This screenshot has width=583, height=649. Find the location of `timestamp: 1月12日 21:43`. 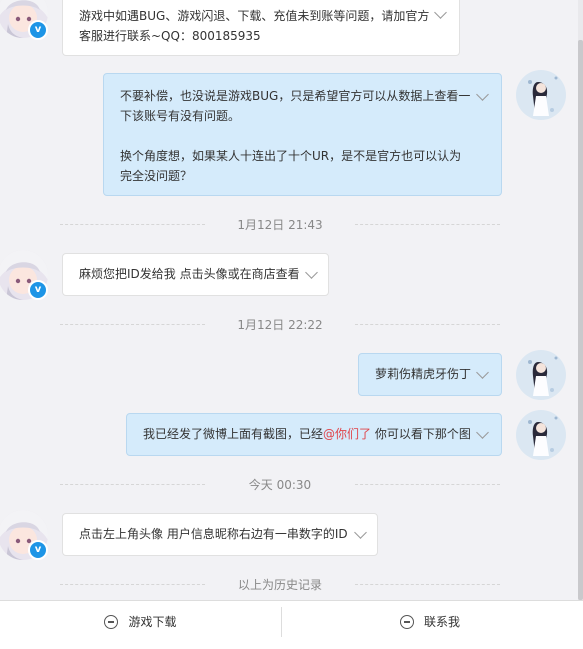

timestamp: 1月12日 21:43 is located at coordinates (280, 224).